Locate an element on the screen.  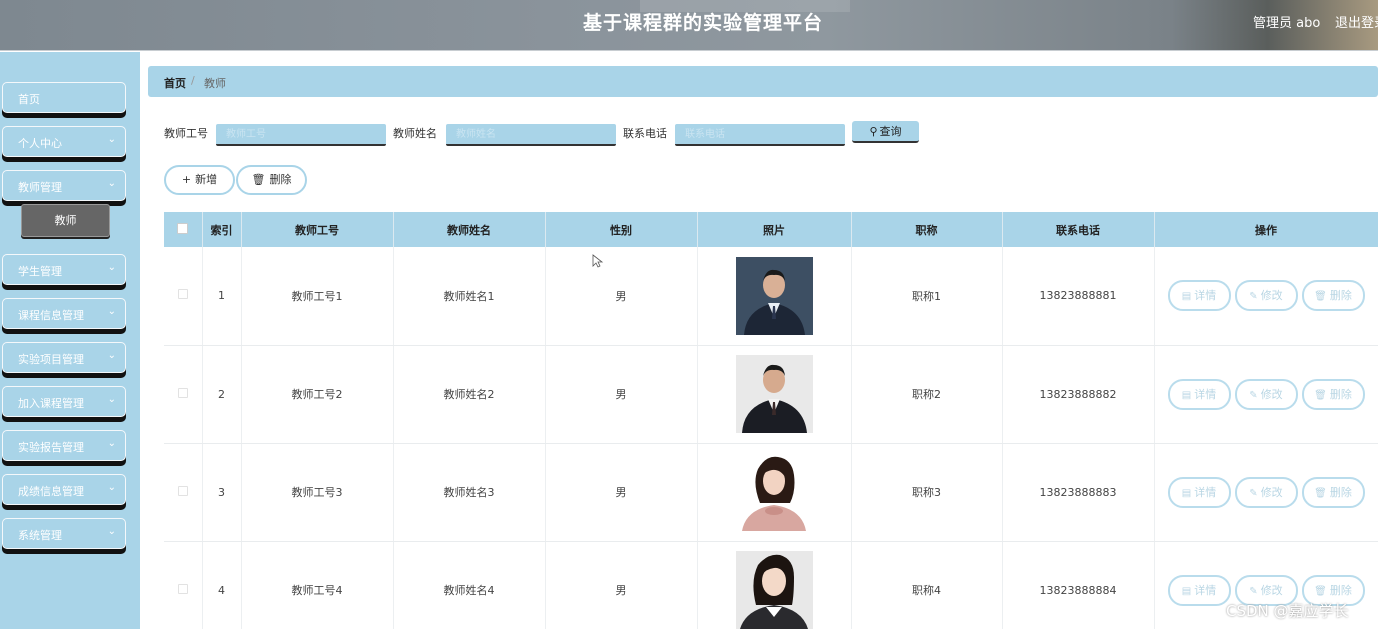
teacher-no-input is located at coordinates (301, 135).